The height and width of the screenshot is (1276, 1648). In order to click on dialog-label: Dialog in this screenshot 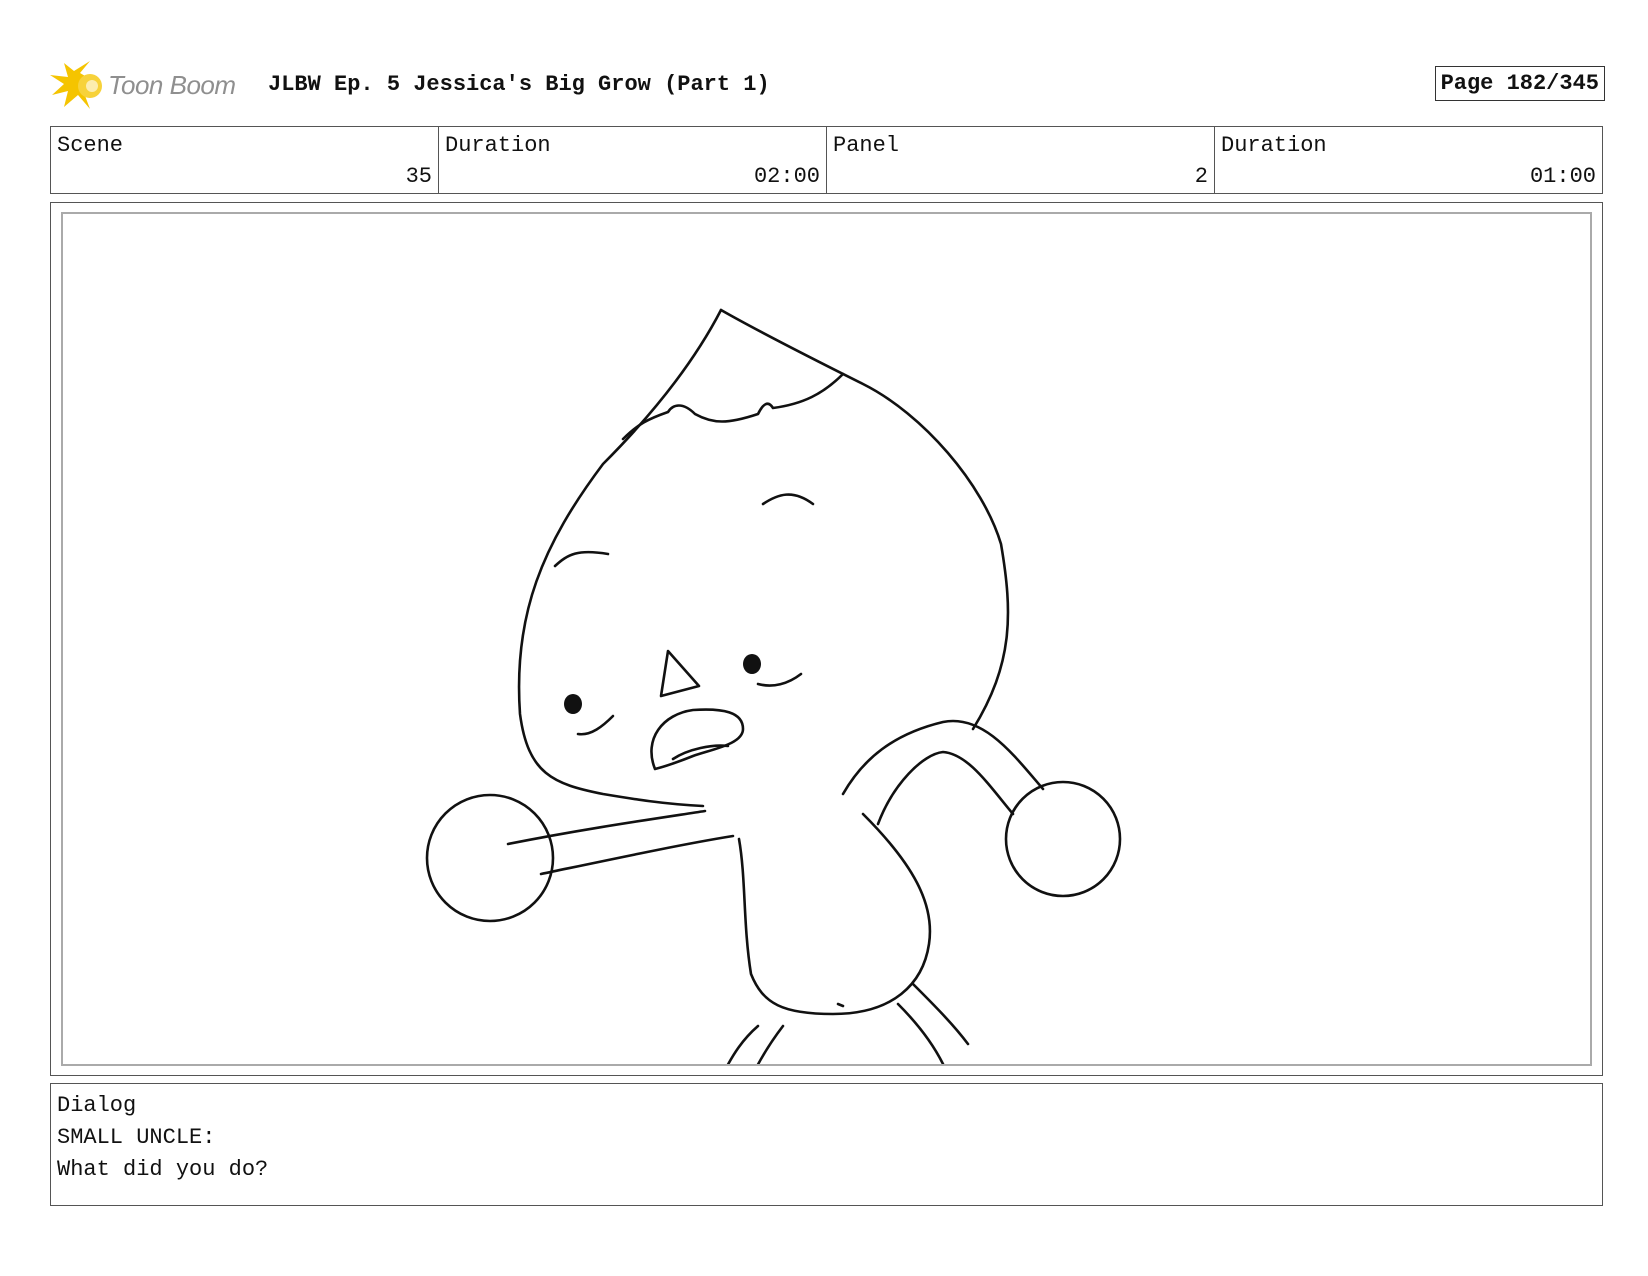, I will do `click(97, 1105)`.